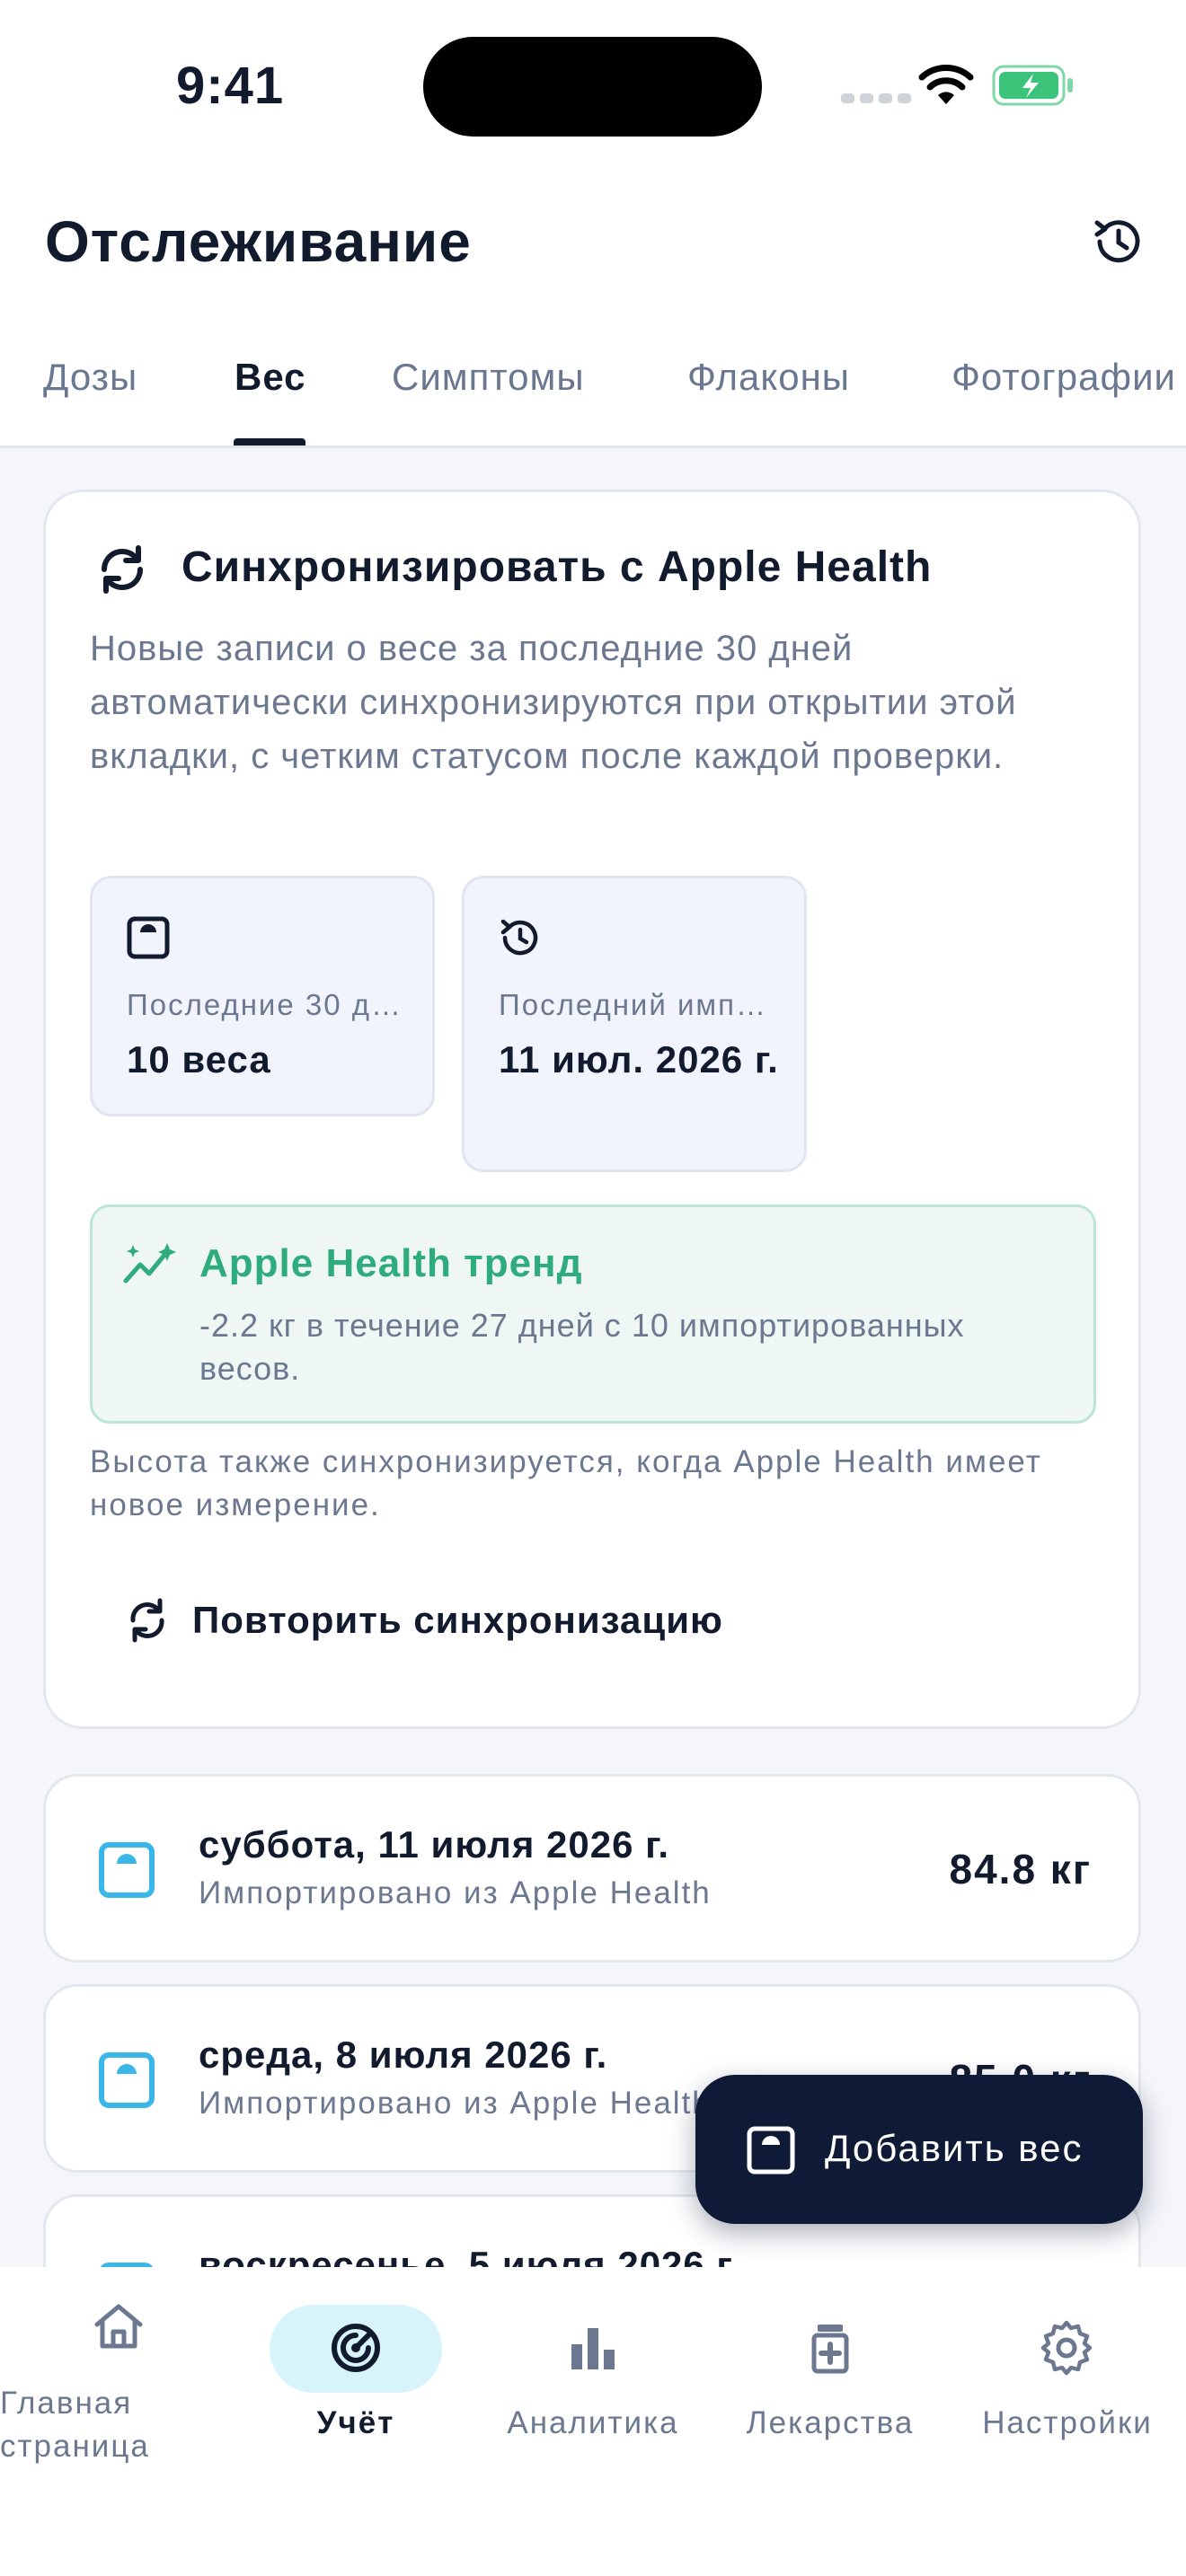  What do you see at coordinates (830, 2423) in the screenshot?
I see `nav-medicine-label: Лекарства` at bounding box center [830, 2423].